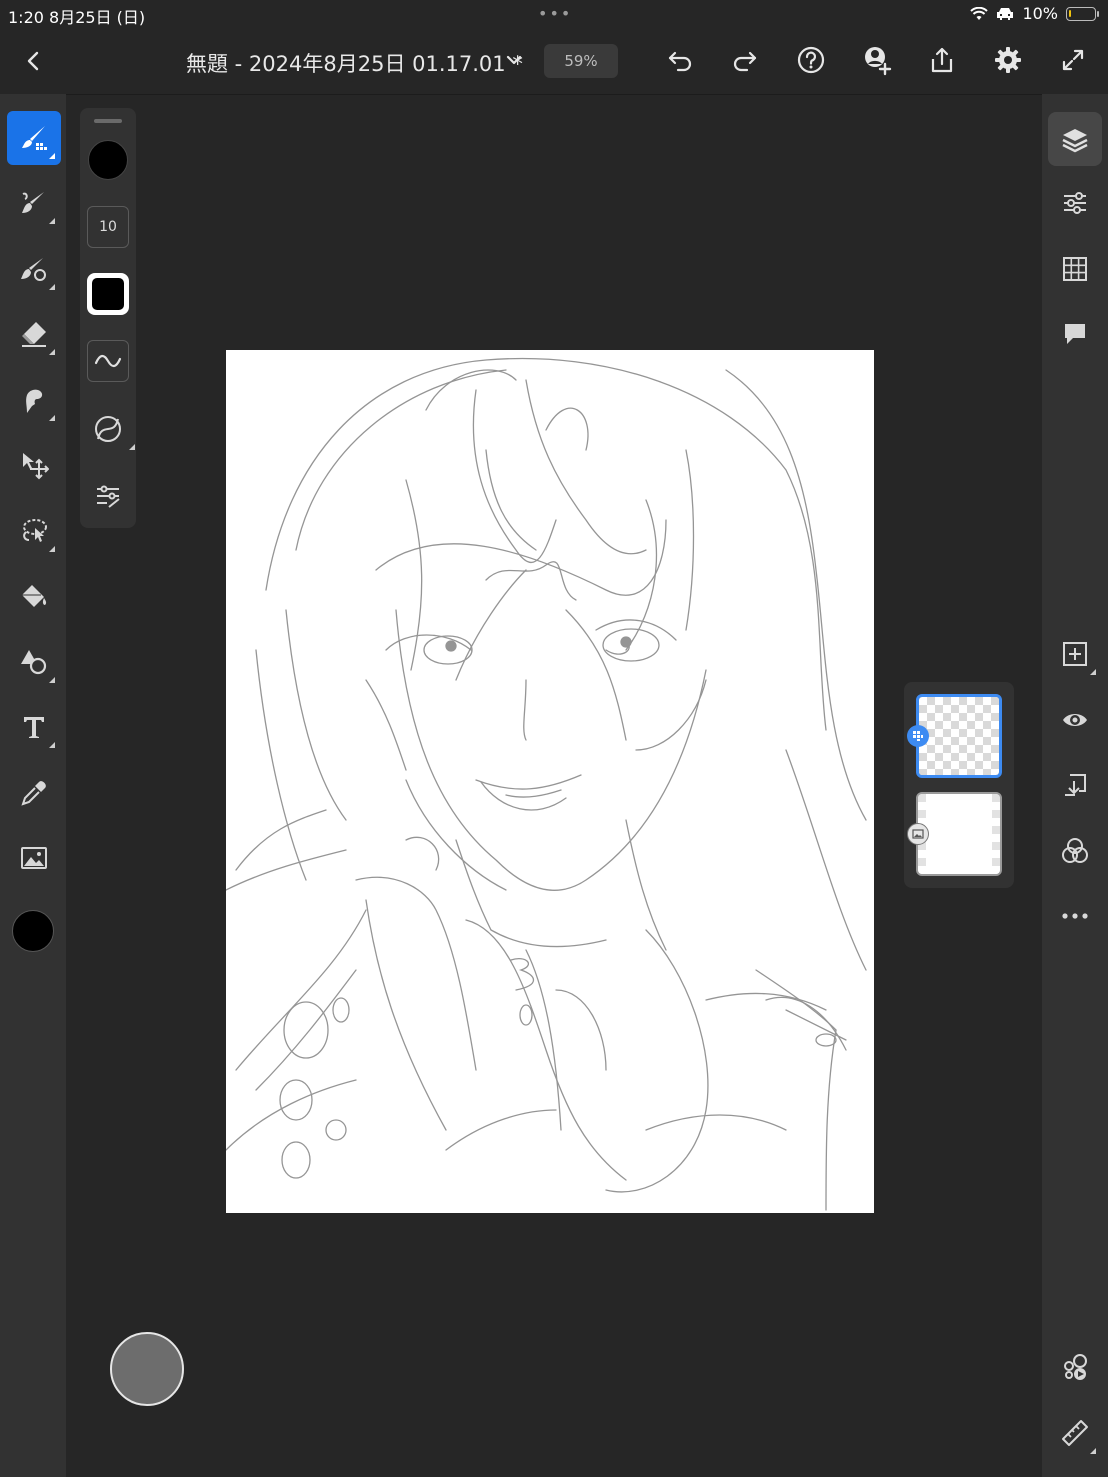 The height and width of the screenshot is (1477, 1108). I want to click on eye-icon, so click(1075, 720).